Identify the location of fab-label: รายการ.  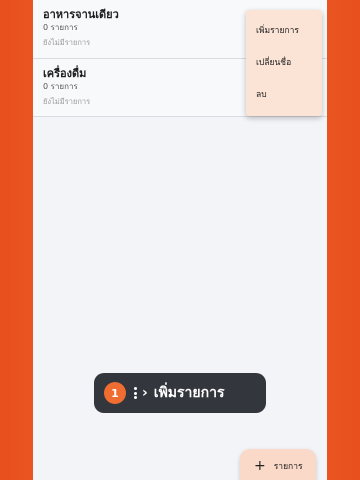
(288, 467).